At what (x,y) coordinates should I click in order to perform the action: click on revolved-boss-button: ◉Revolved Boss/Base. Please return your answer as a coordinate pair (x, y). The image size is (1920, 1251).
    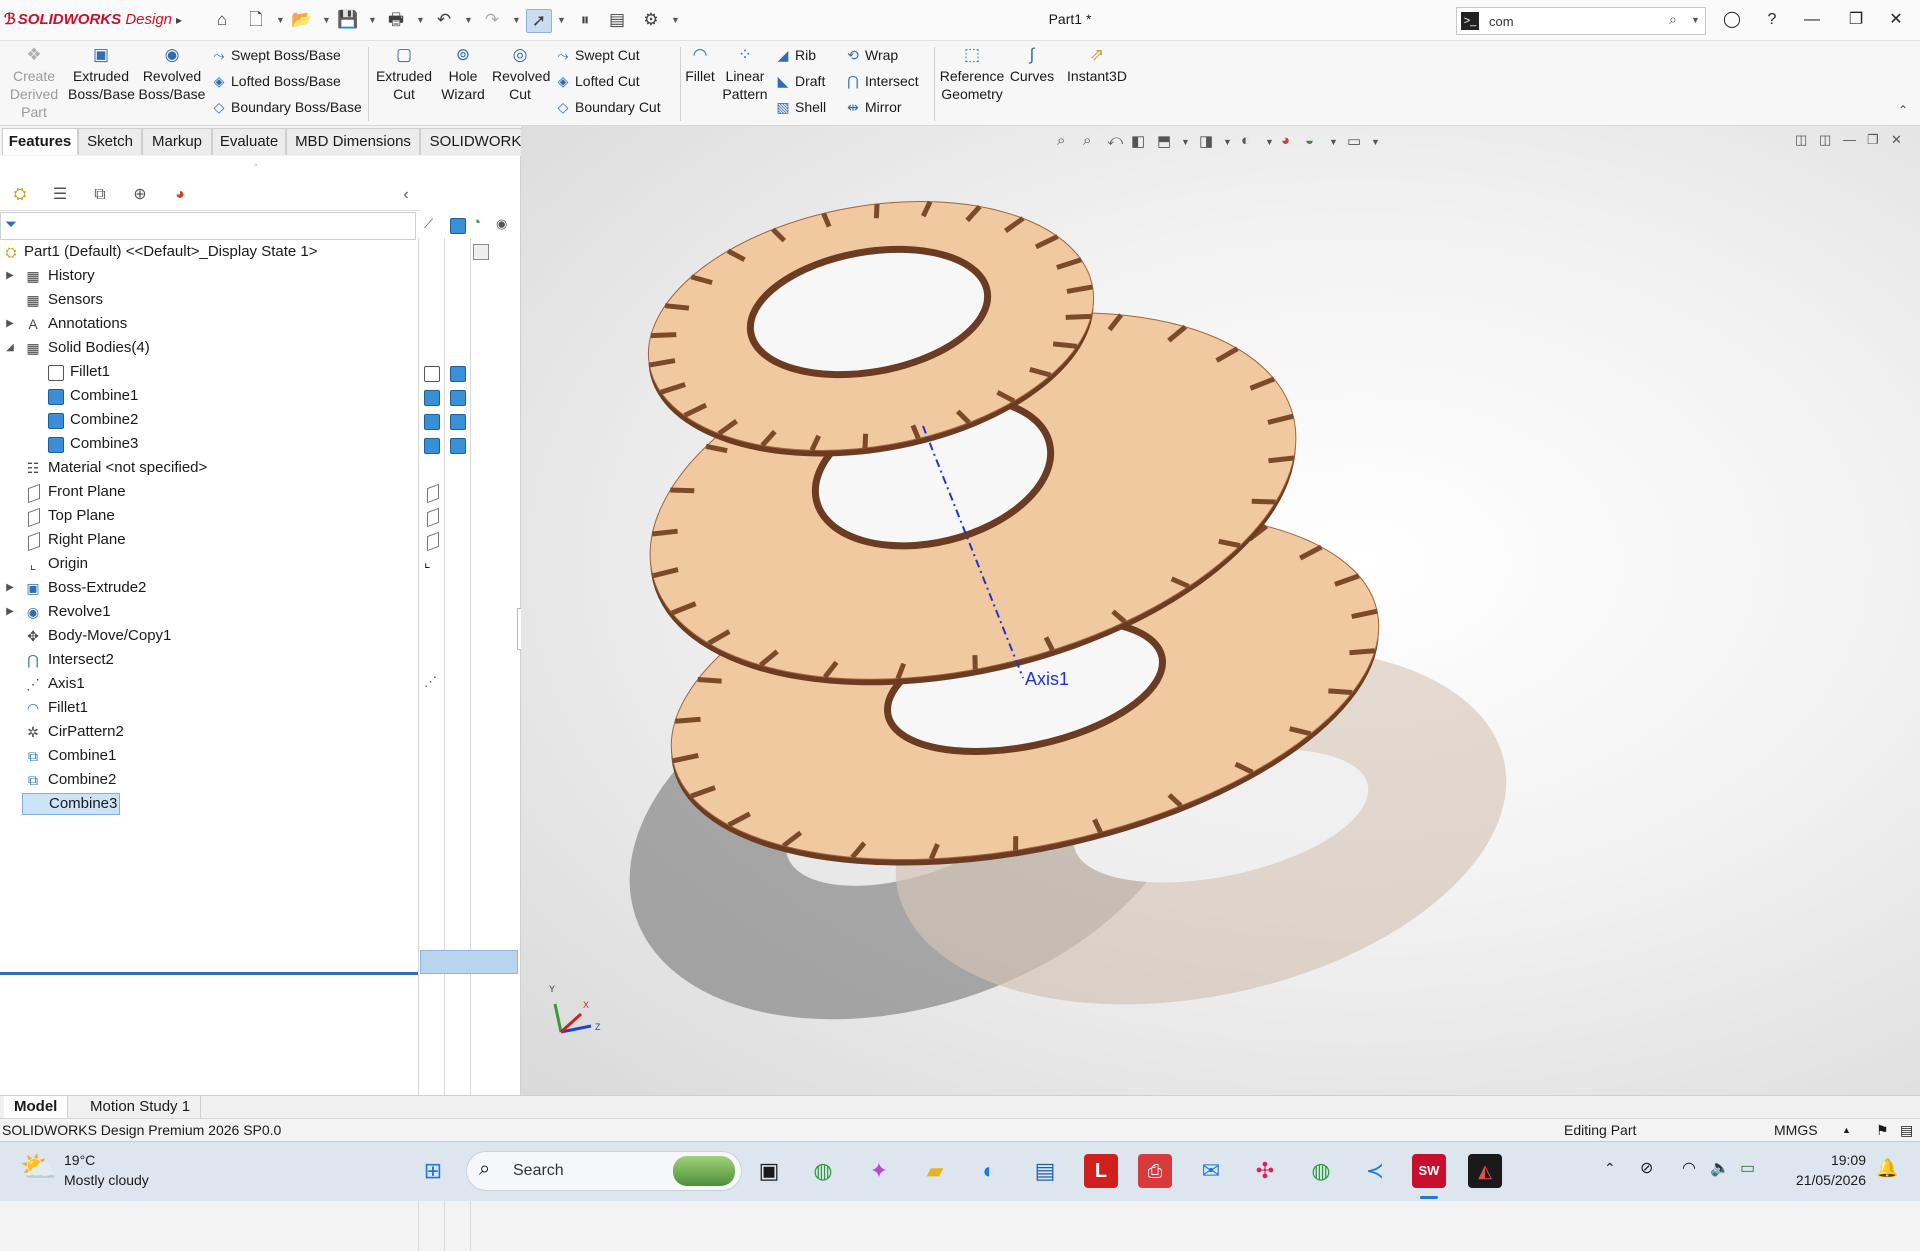
    Looking at the image, I should click on (172, 74).